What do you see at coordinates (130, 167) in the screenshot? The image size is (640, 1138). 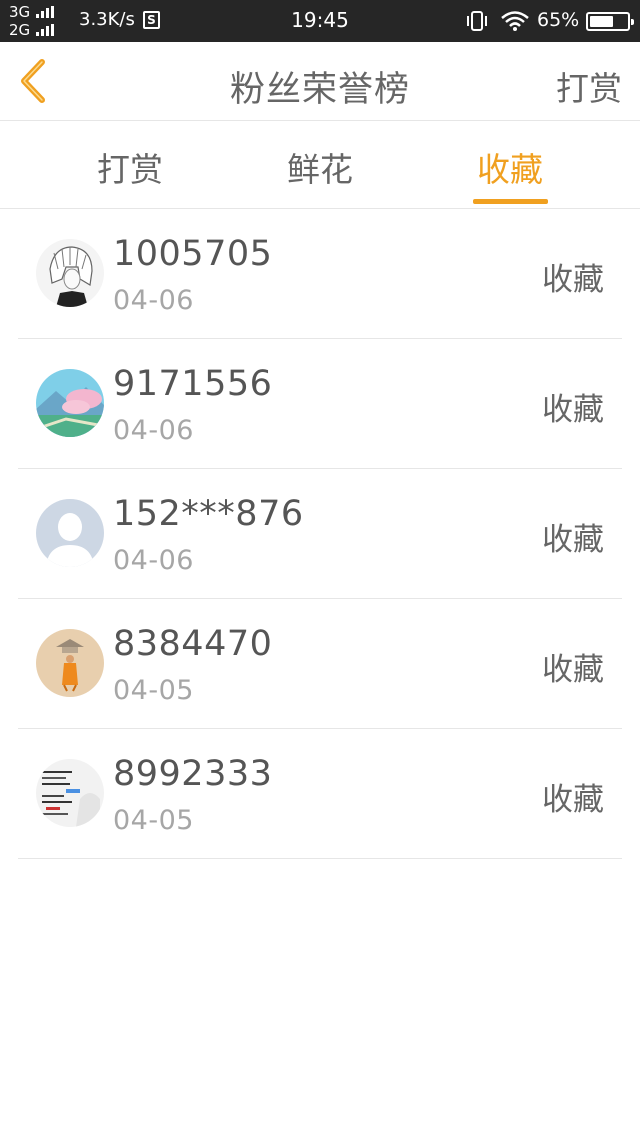 I see `tab-reward: 打赏` at bounding box center [130, 167].